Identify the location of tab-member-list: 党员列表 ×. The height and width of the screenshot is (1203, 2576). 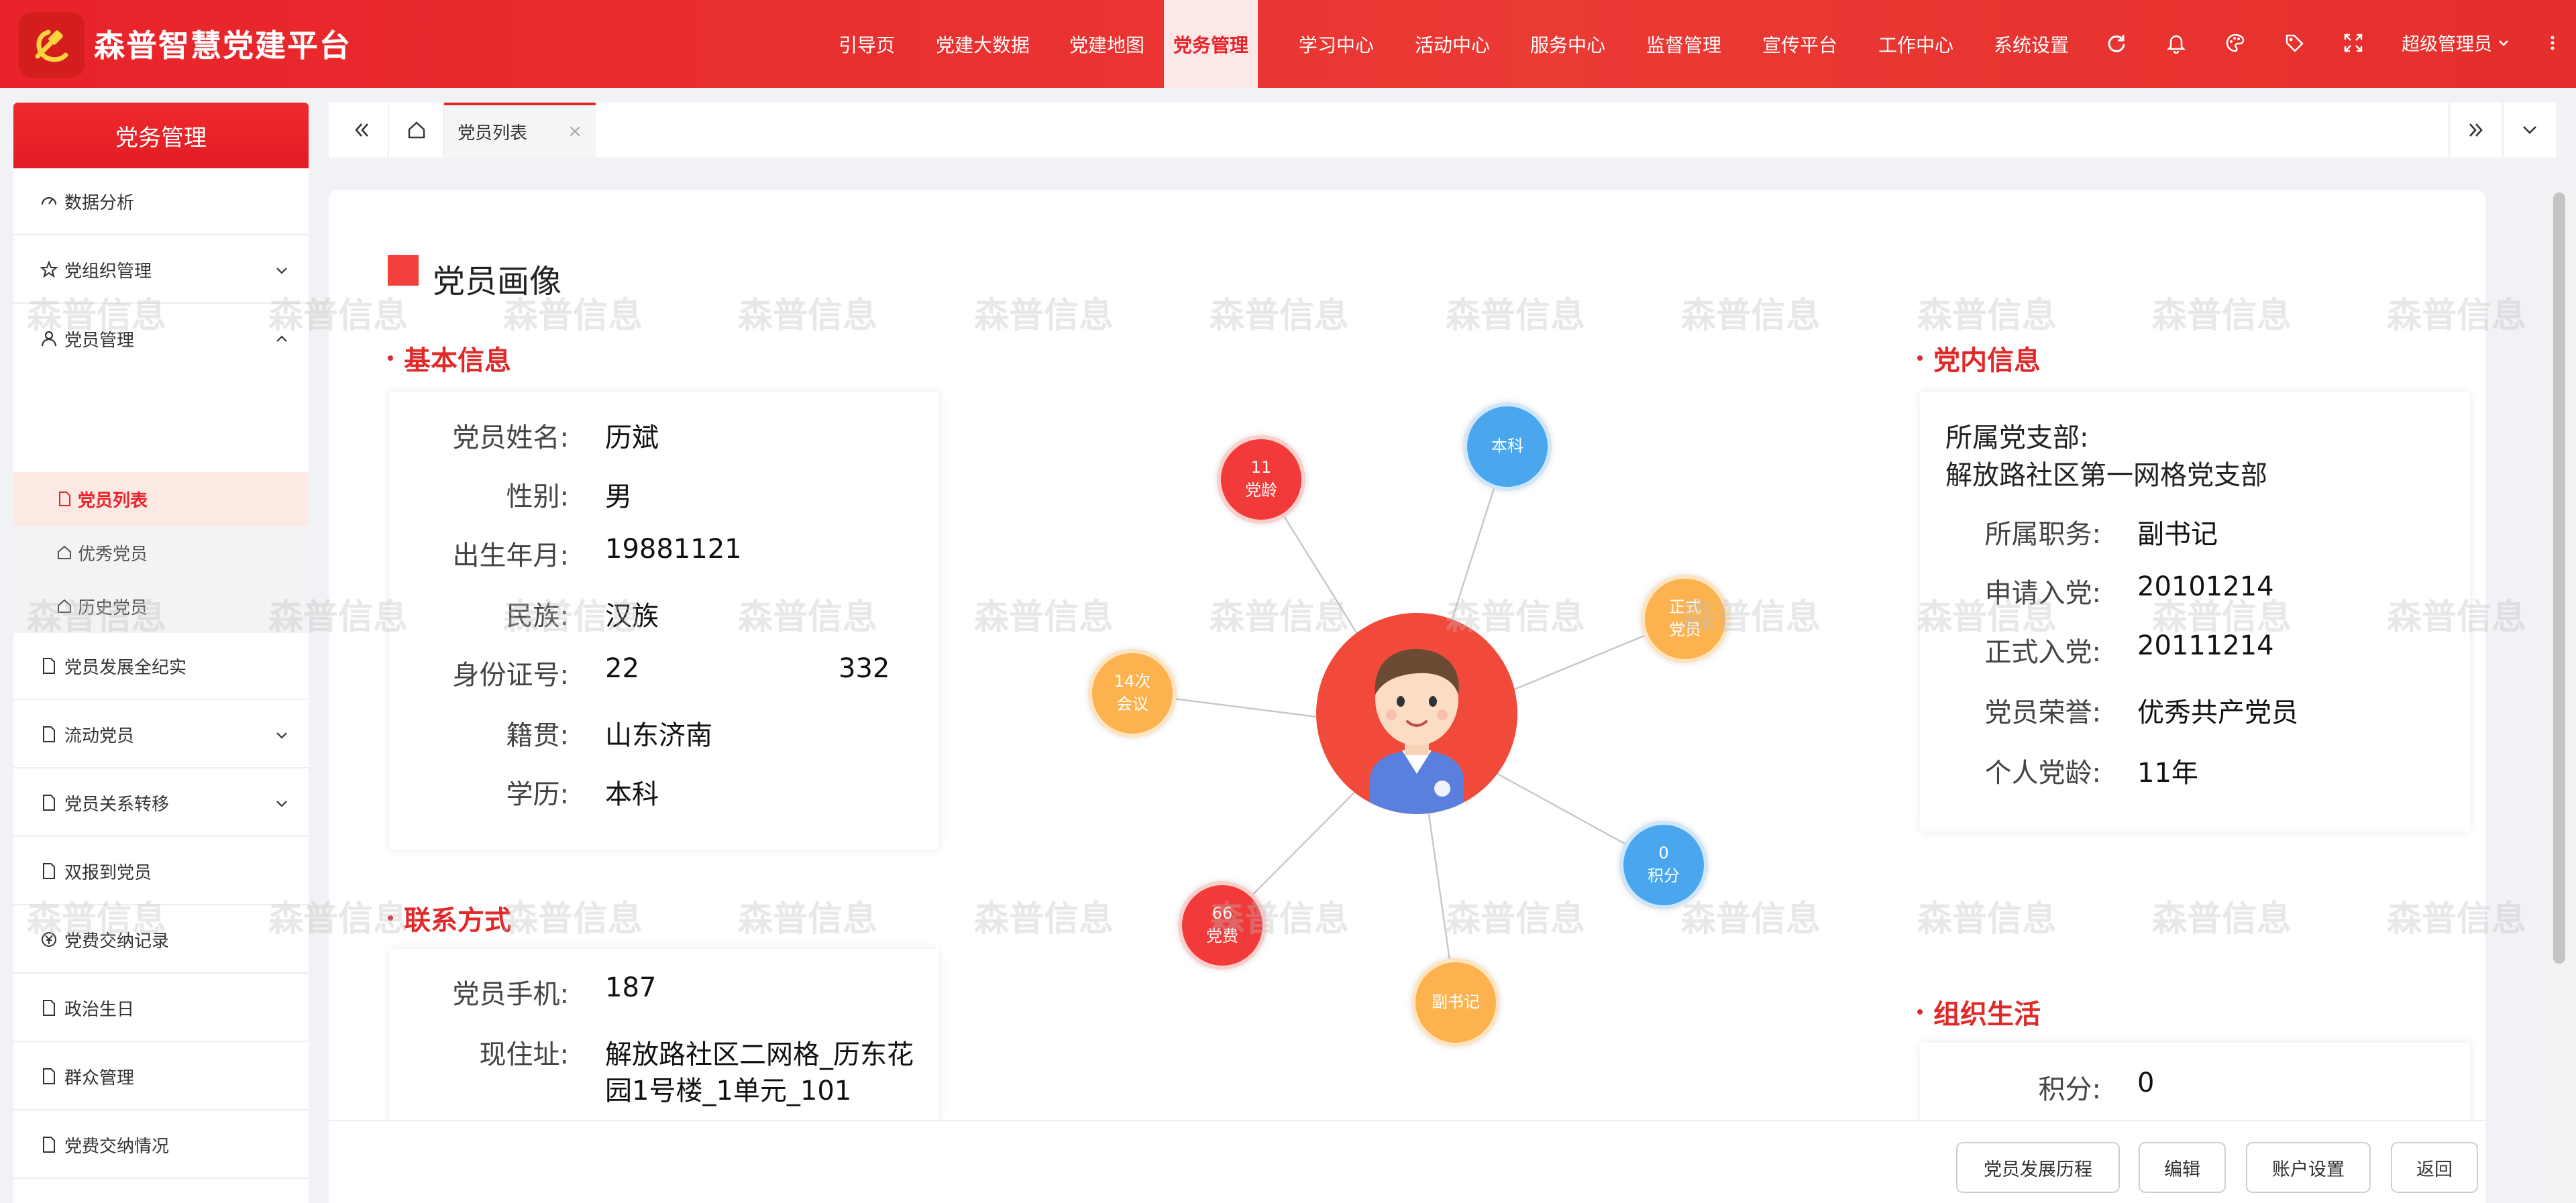
(520, 130).